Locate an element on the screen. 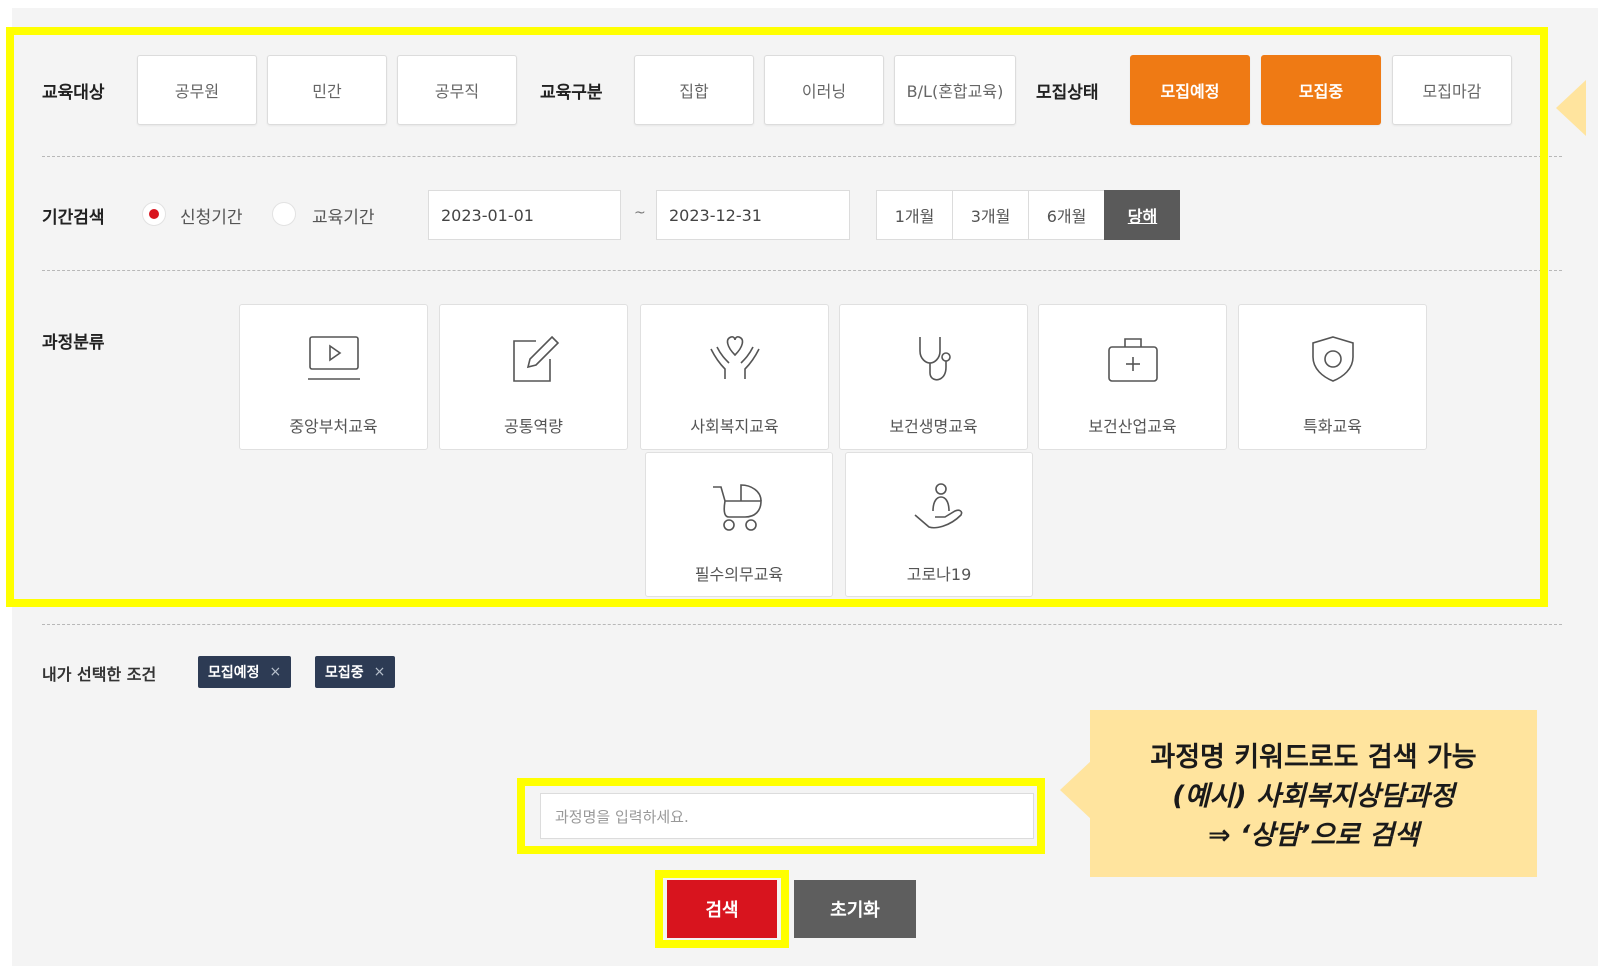 Image resolution: width=1598 pixels, height=966 pixels. selected-tag-recruiting: 모집중 × is located at coordinates (355, 672).